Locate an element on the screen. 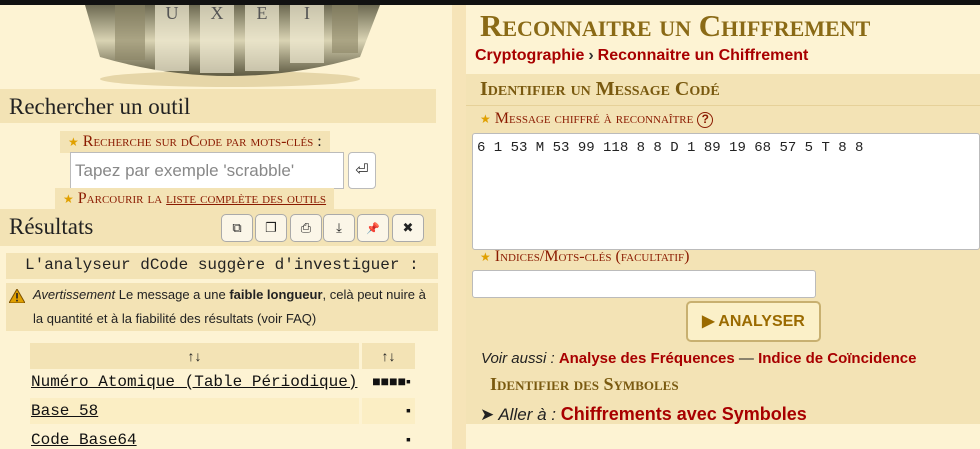  clipboard-button: ❐ is located at coordinates (271, 228).